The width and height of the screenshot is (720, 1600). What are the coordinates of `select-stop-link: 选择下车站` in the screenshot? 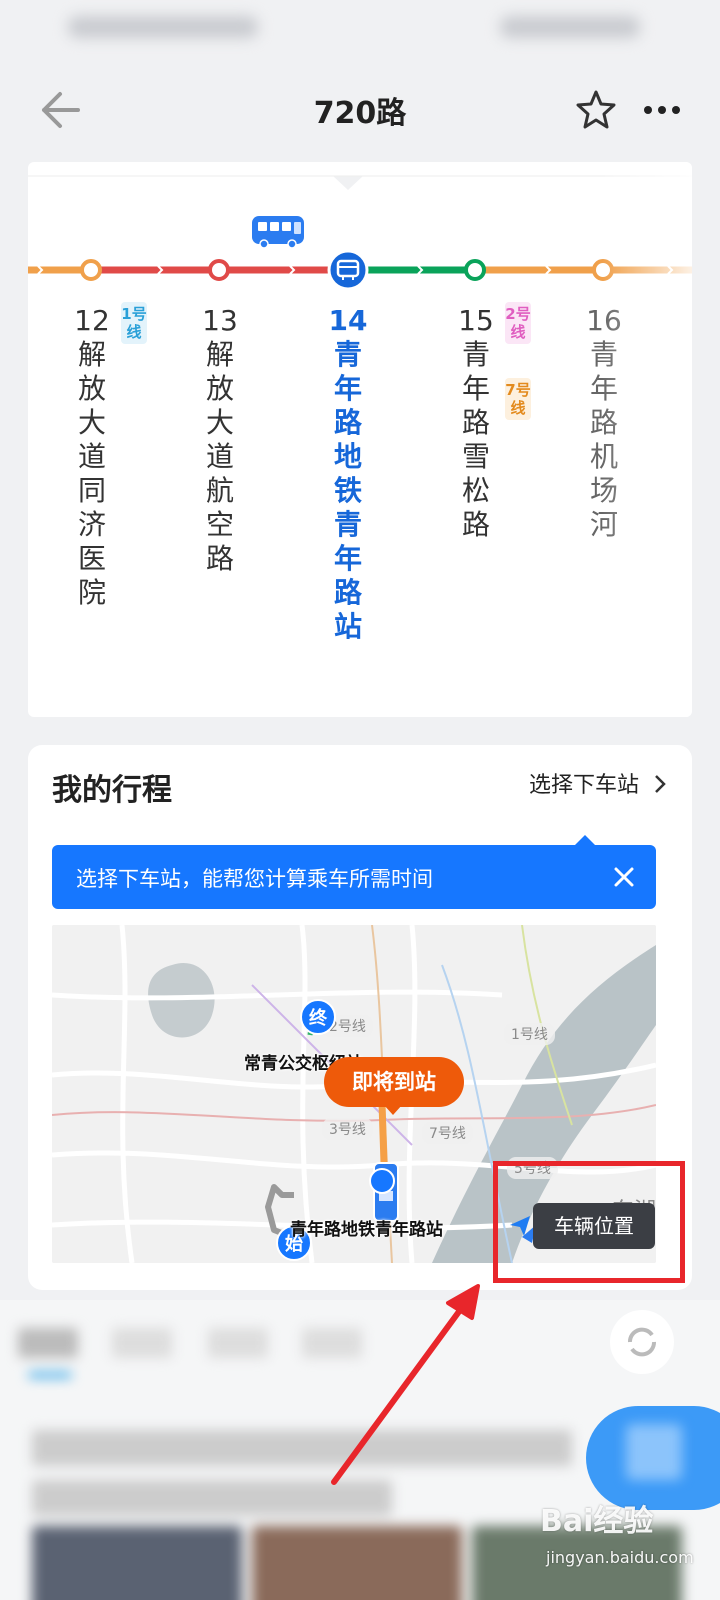 It's located at (598, 783).